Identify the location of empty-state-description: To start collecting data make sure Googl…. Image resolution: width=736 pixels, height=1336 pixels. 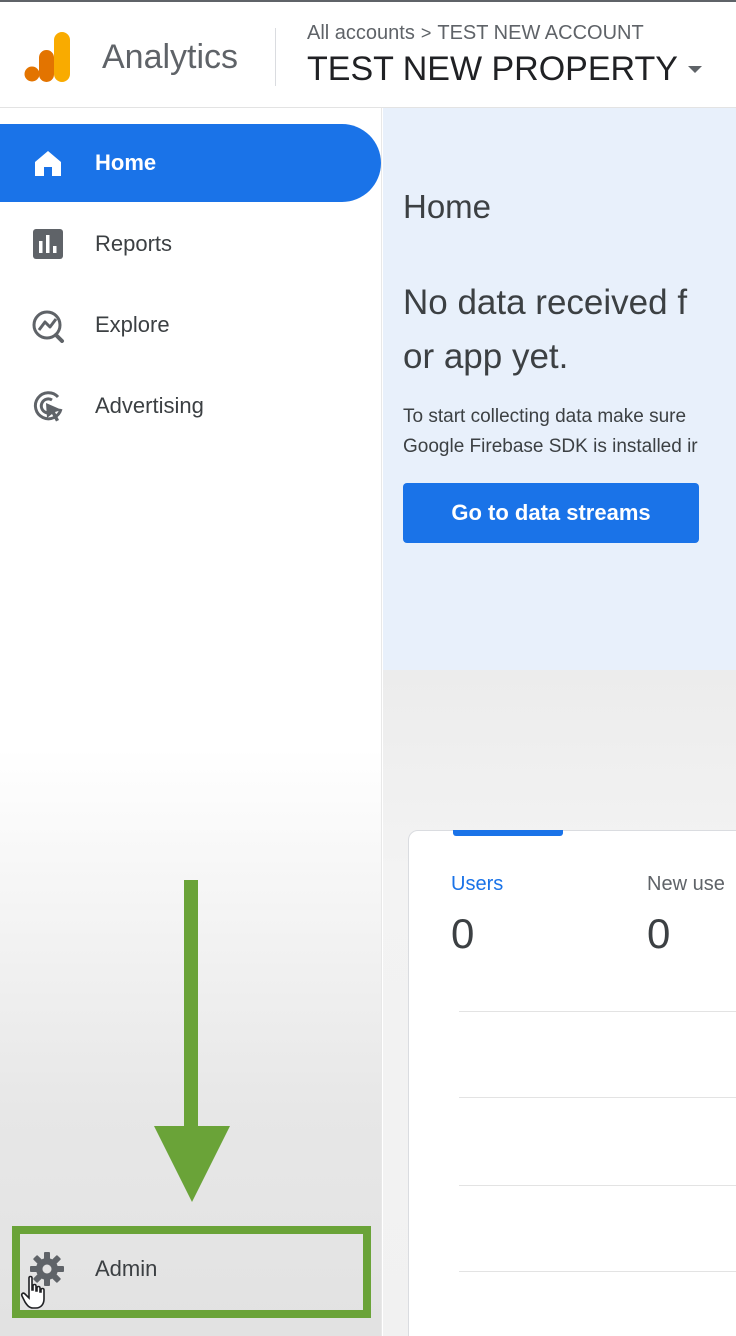
(569, 432).